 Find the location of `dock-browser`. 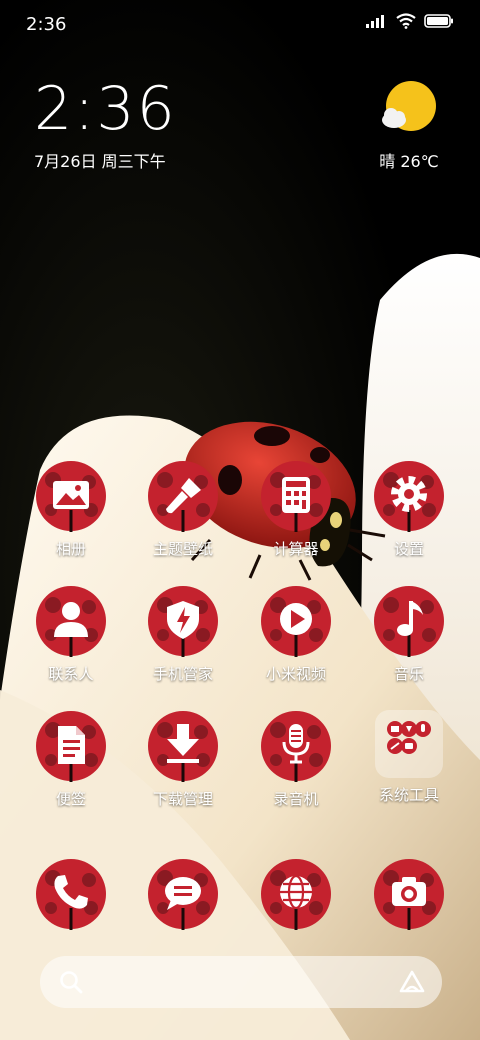

dock-browser is located at coordinates (296, 894).